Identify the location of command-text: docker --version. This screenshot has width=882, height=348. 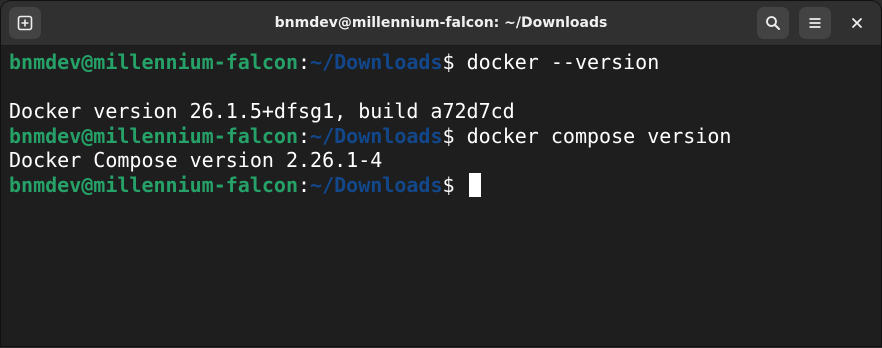
(557, 62).